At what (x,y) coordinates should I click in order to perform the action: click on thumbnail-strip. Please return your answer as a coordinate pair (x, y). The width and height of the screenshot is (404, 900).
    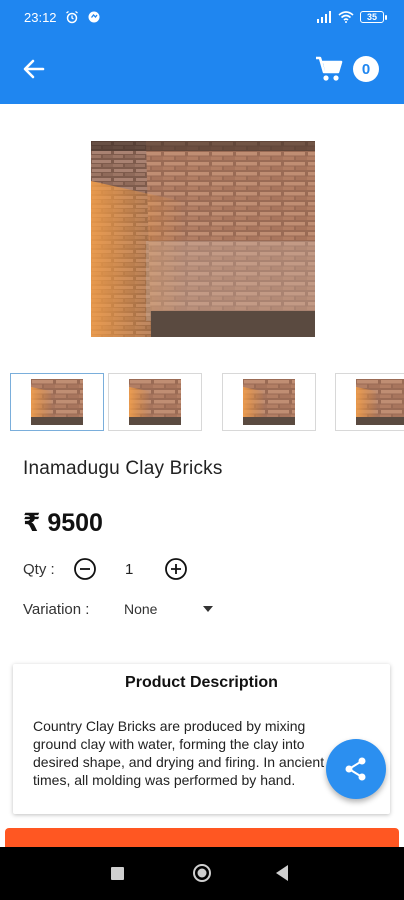
    Looking at the image, I should click on (202, 403).